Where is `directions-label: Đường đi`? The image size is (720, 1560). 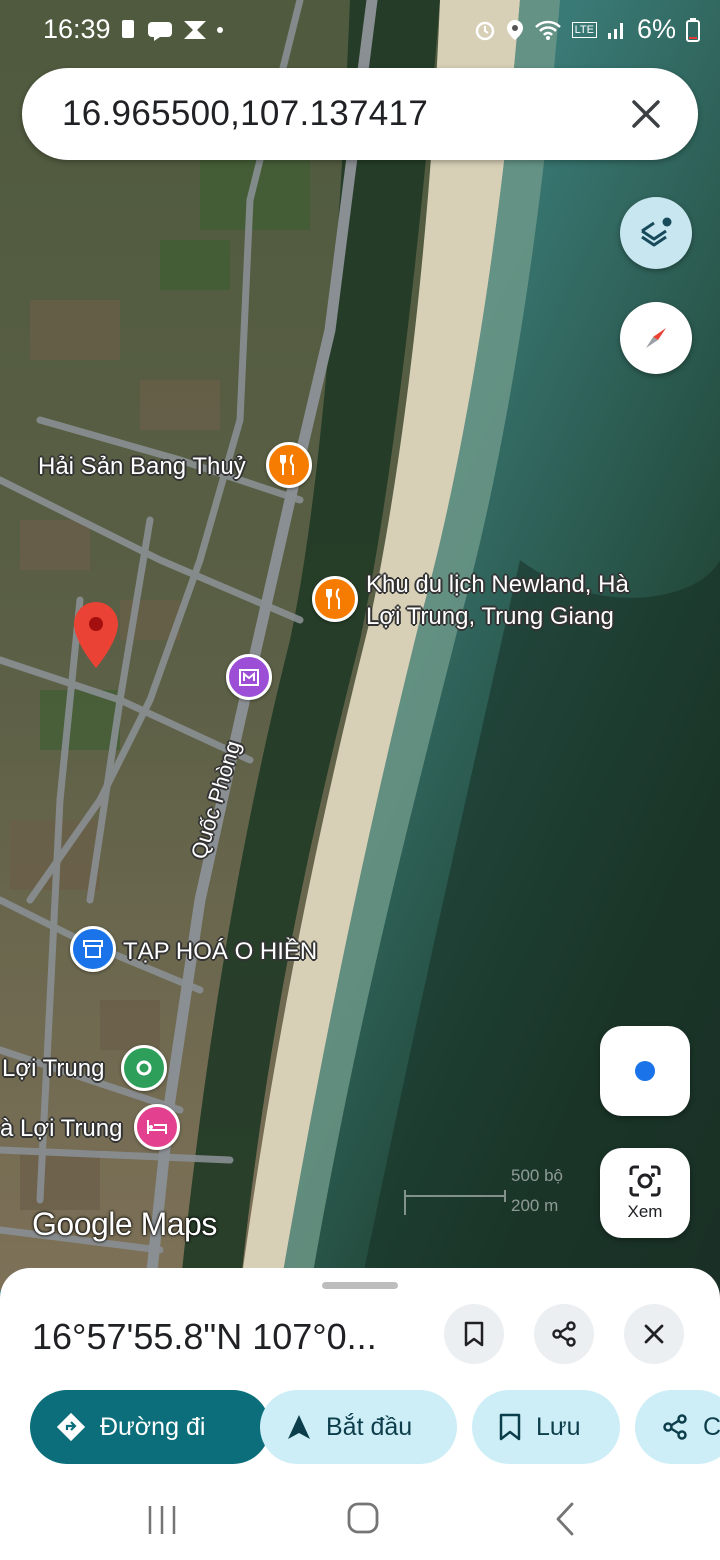
directions-label: Đường đi is located at coordinates (153, 1426).